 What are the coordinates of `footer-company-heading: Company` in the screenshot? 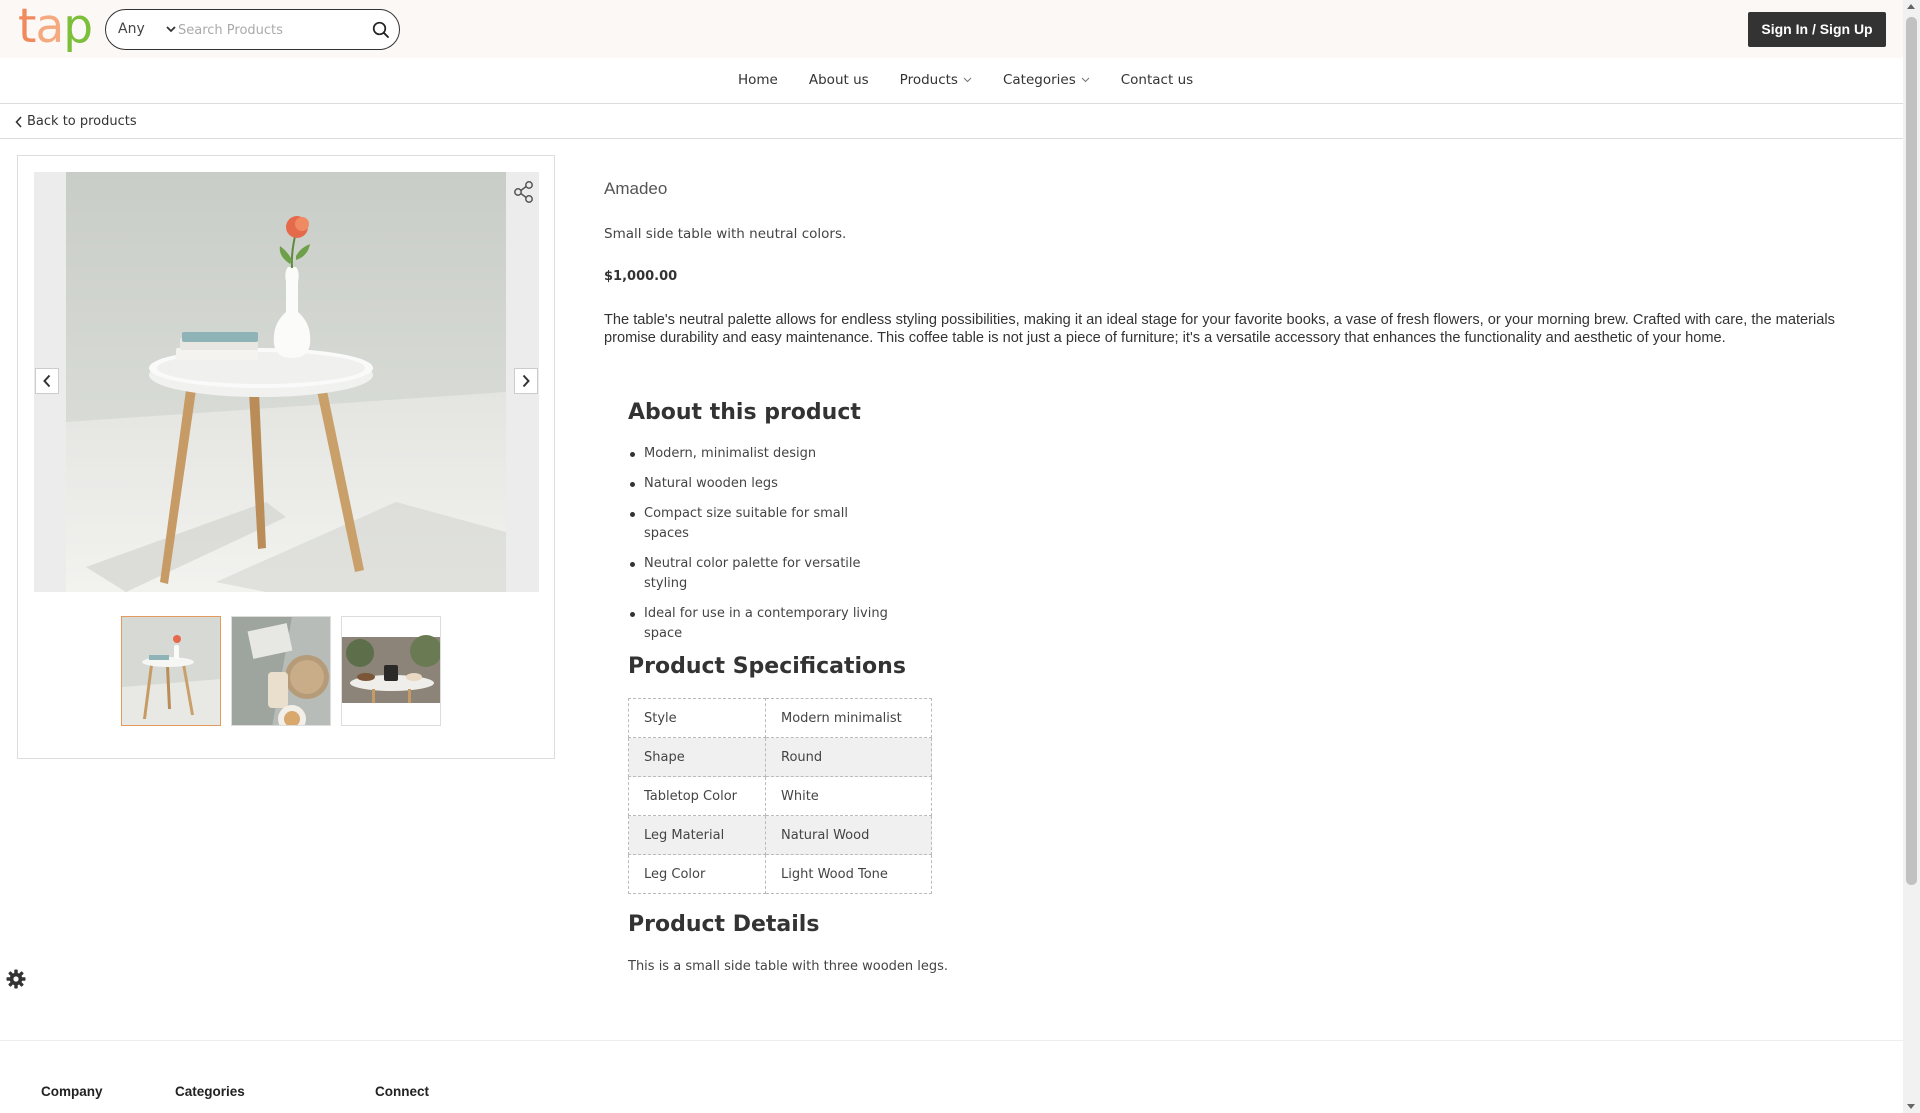 It's located at (72, 1091).